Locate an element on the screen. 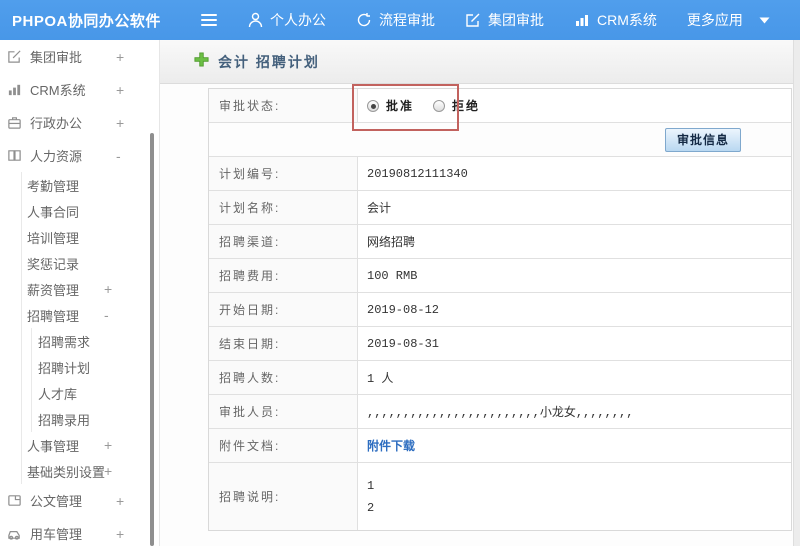 The image size is (800, 546). row-approval-action: 审批信息 is located at coordinates (500, 139).